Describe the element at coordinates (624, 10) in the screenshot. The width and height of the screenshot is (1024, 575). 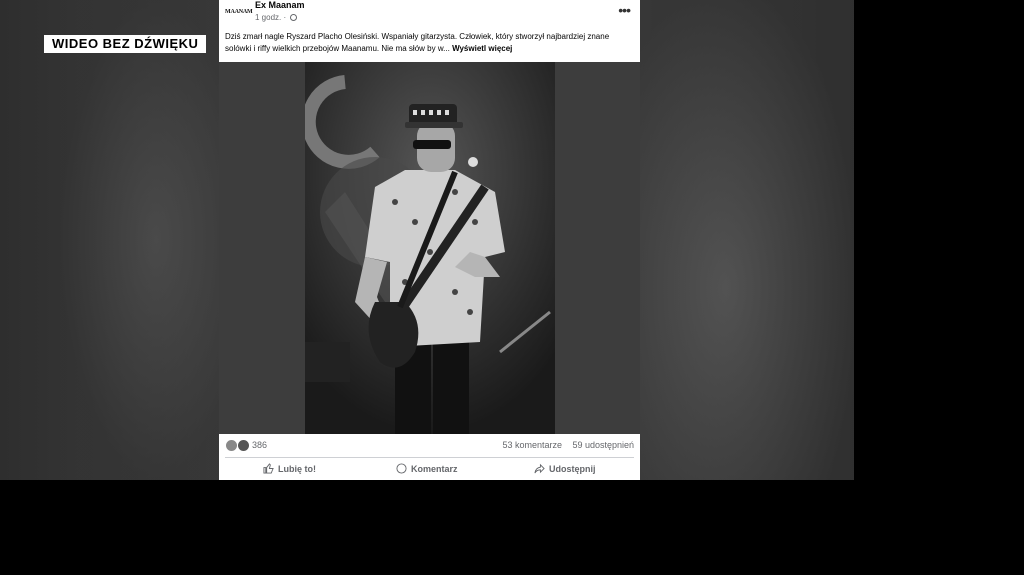
I see `more-options-icon: •••` at that location.